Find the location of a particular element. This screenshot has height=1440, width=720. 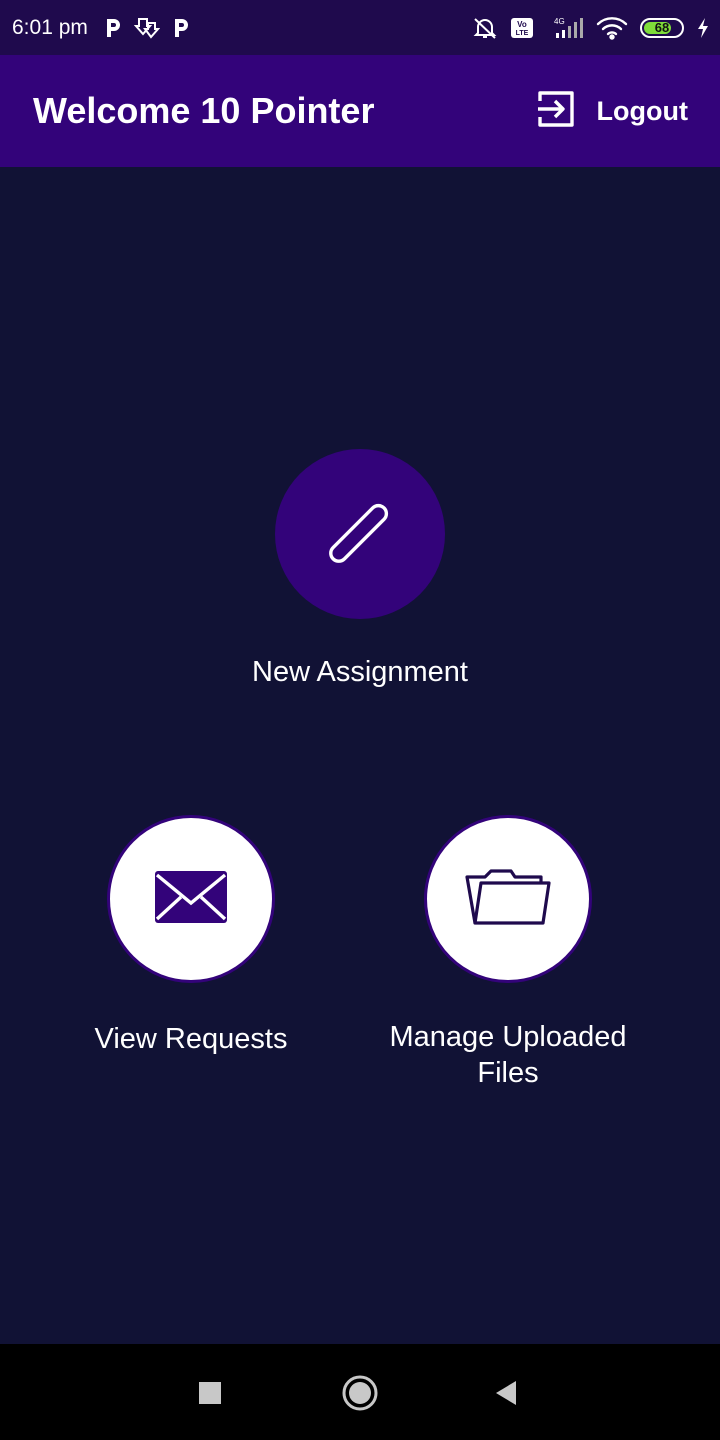

page-title: Welcome 10 Pointer is located at coordinates (204, 110).